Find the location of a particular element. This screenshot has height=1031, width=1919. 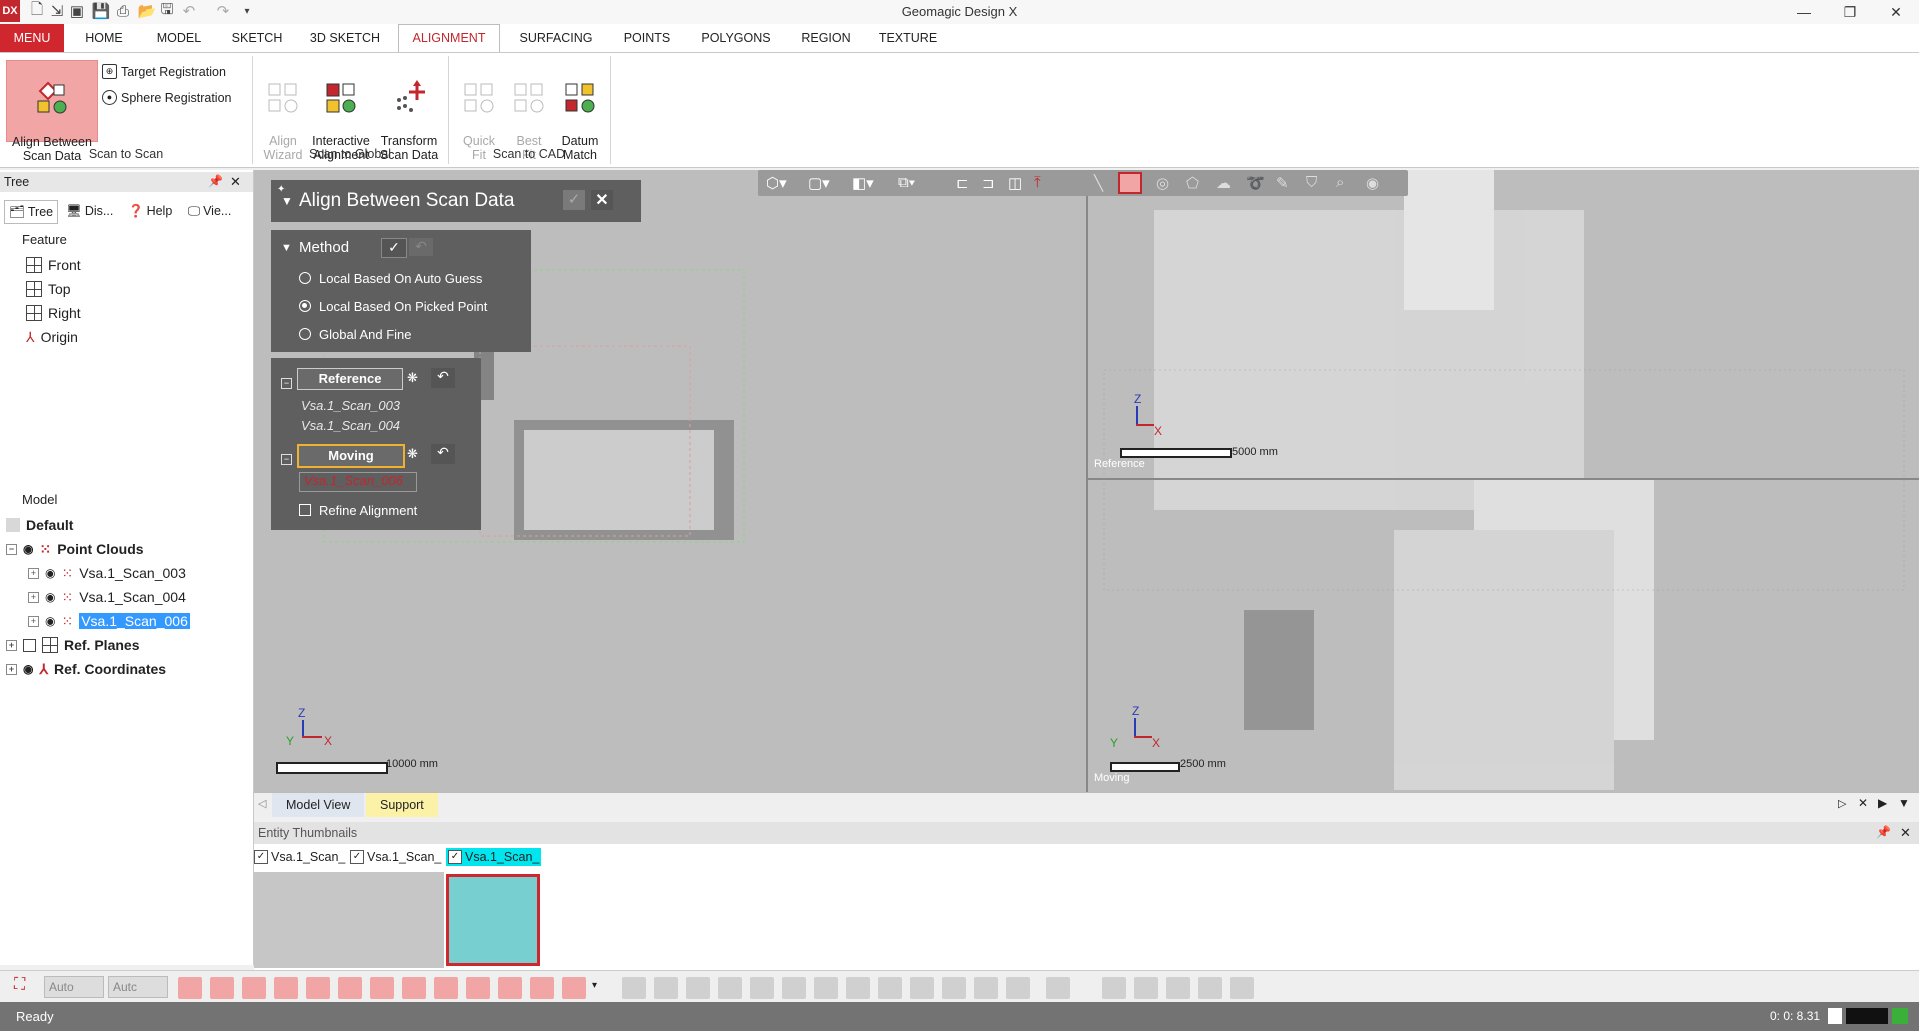

method-confirm-icon: ✓ is located at coordinates (394, 248).